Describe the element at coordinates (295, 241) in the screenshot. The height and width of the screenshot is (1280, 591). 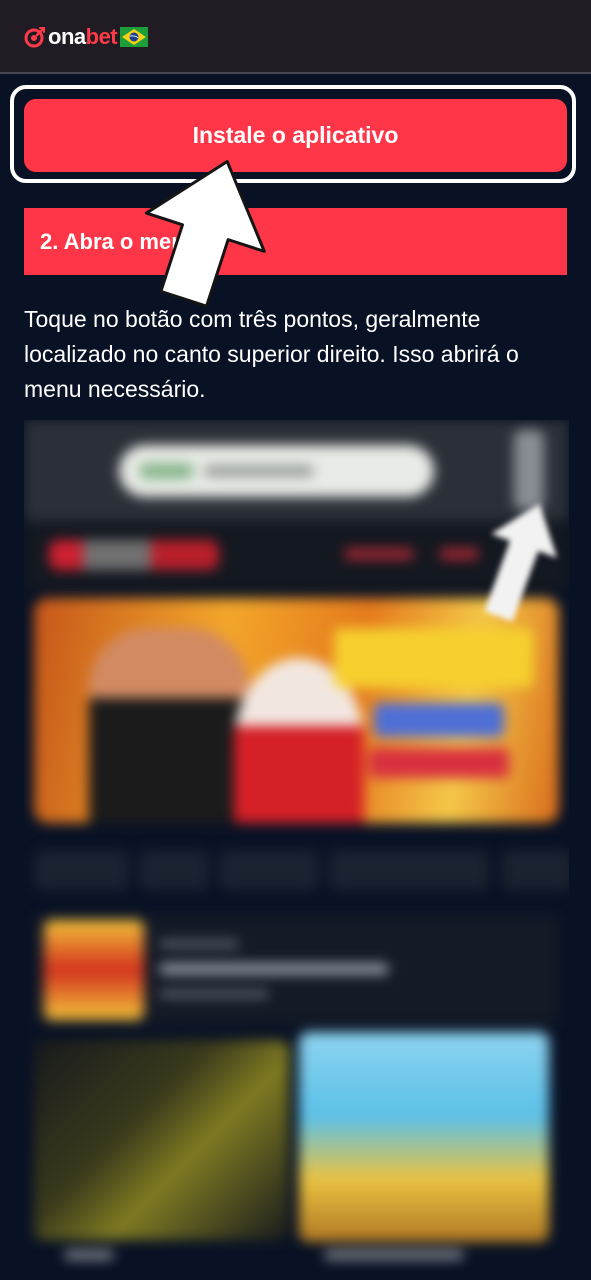
I see `step-heading: 2. Abra o menu` at that location.